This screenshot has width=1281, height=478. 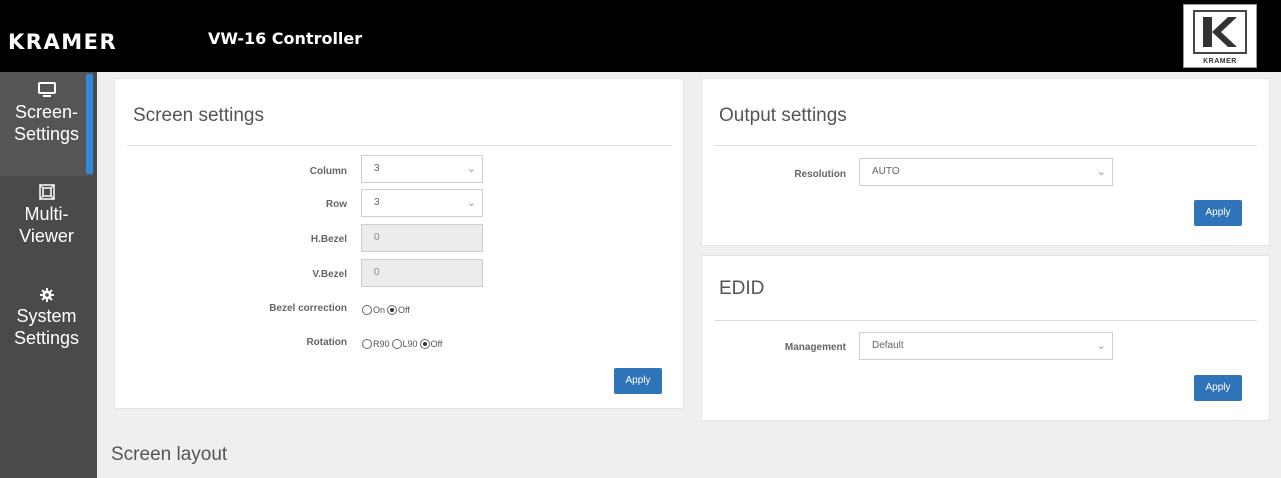 I want to click on active-indicator, so click(x=89, y=124).